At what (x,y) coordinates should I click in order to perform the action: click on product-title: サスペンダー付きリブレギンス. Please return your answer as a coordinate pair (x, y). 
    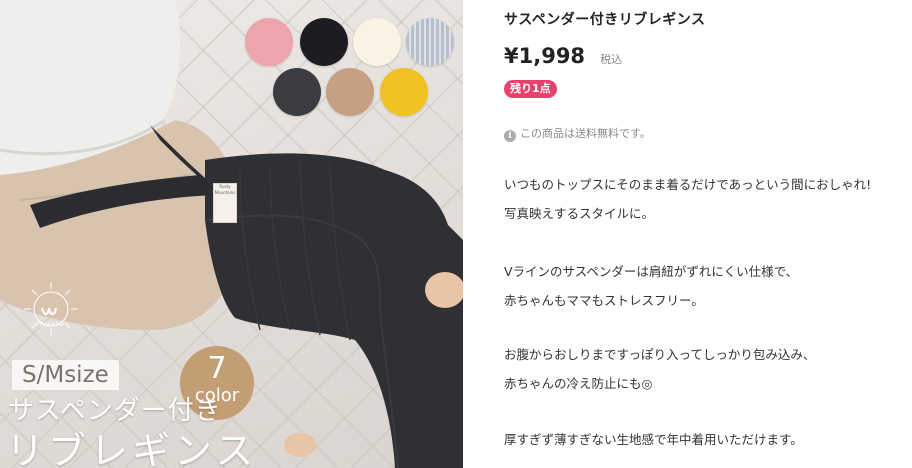
    Looking at the image, I should click on (605, 20).